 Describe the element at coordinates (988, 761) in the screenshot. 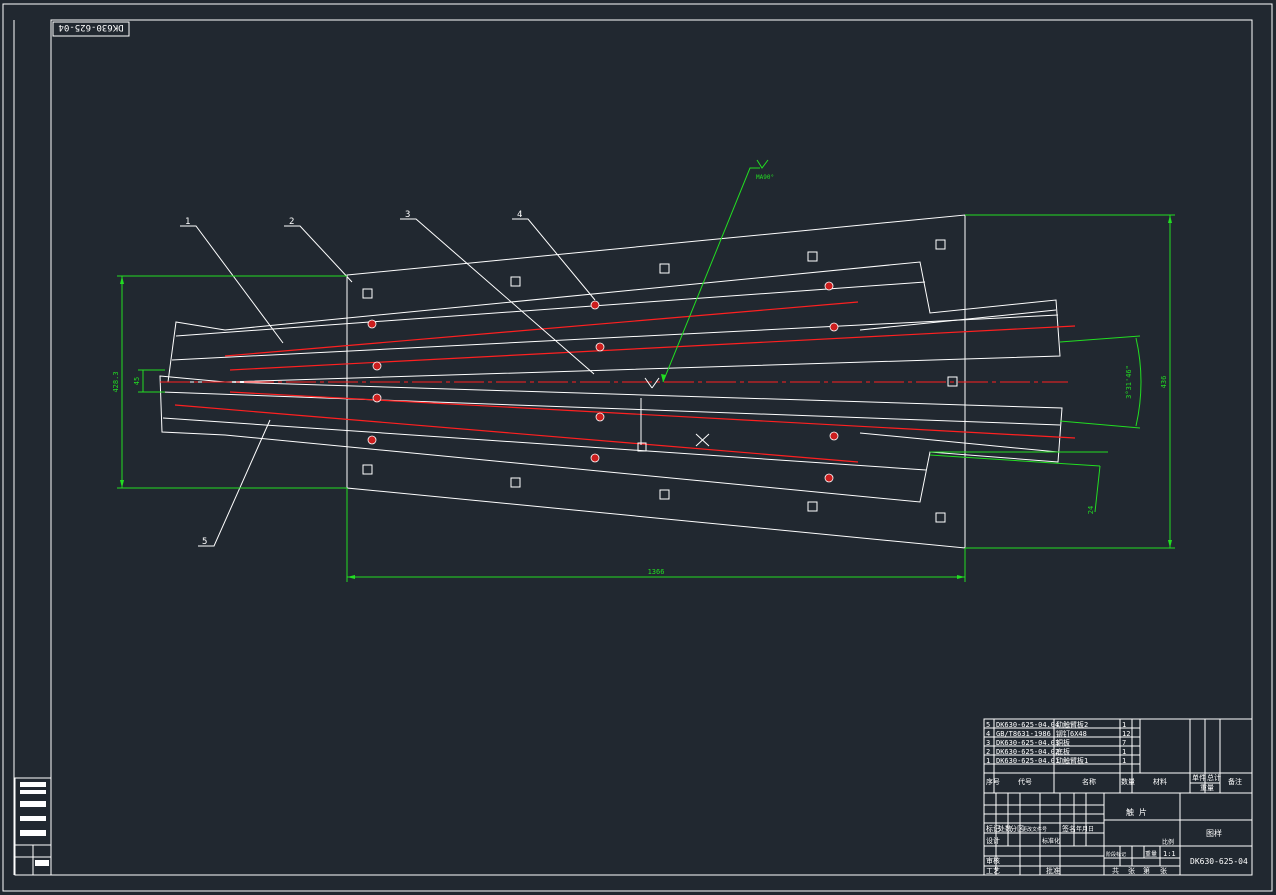

I see `bom-row-1-no: 1` at that location.